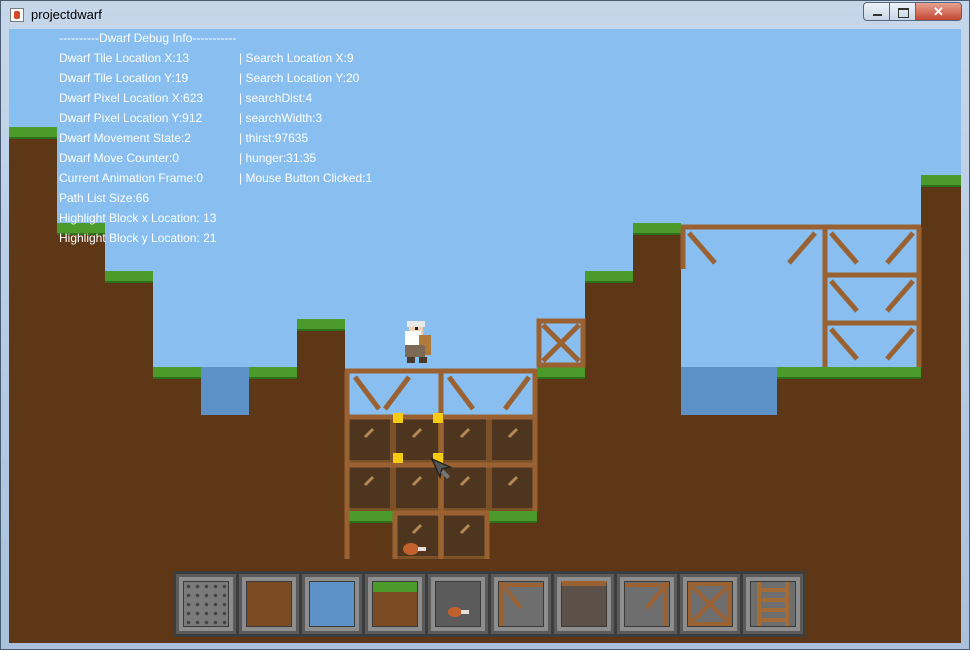  What do you see at coordinates (138, 218) in the screenshot?
I see `debug-line: Highlight Block x Location: 13` at bounding box center [138, 218].